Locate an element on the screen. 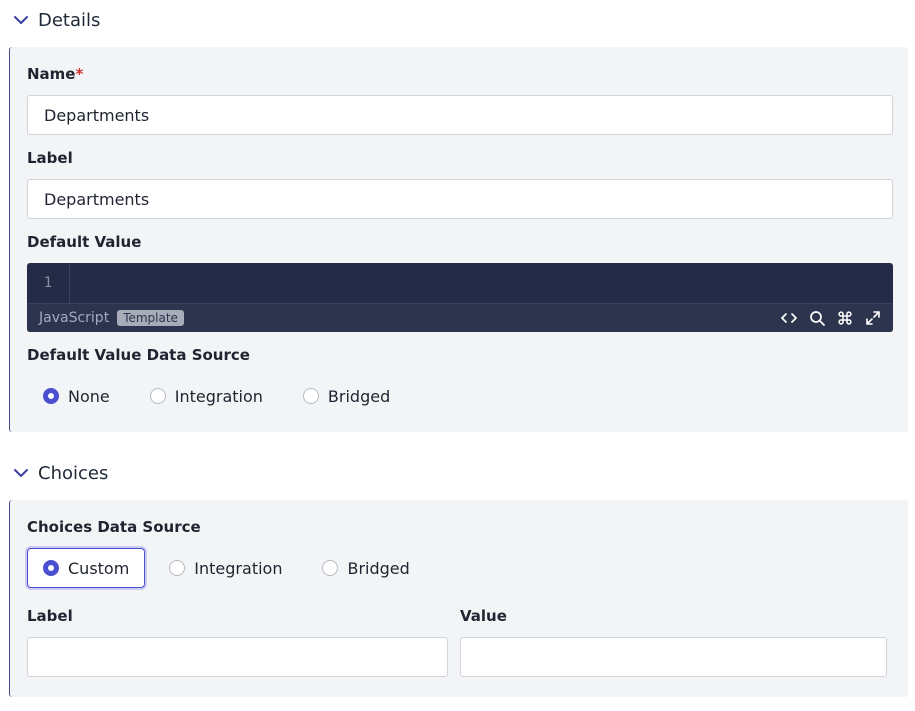 The width and height of the screenshot is (915, 711). name-label: Name* is located at coordinates (55, 74).